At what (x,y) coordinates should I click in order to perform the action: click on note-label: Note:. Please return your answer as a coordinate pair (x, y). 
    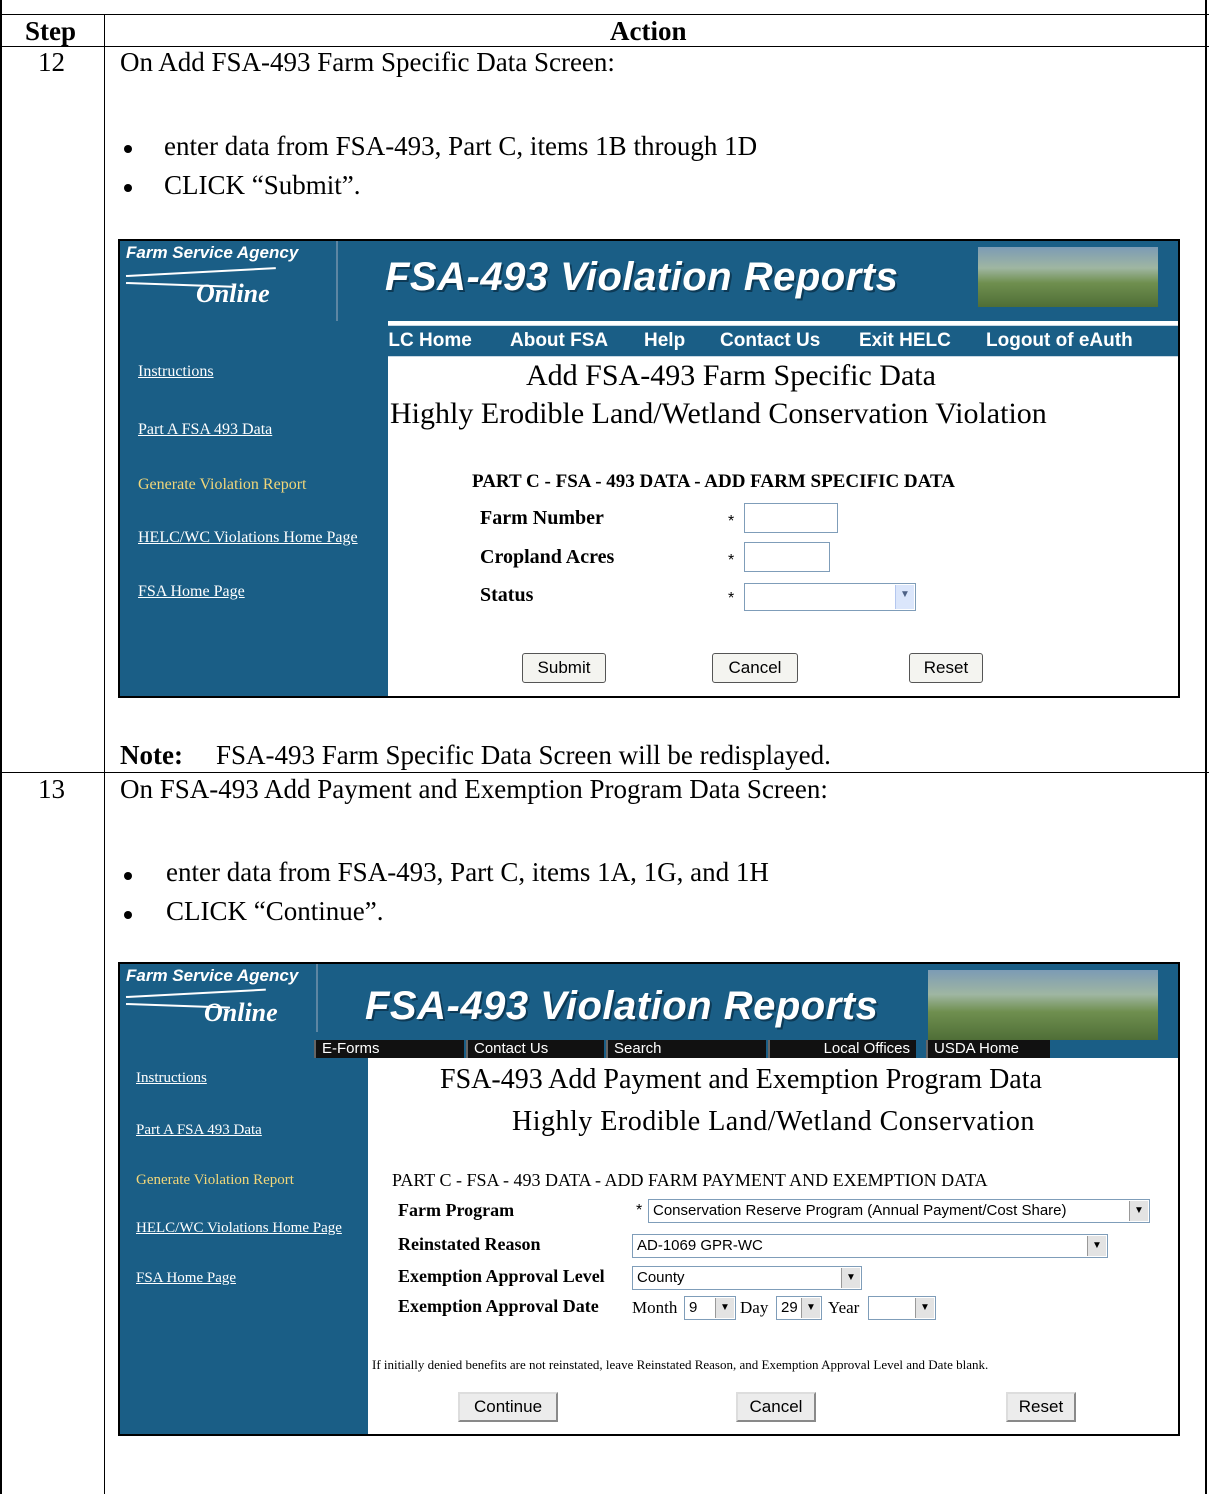
    Looking at the image, I should click on (151, 755).